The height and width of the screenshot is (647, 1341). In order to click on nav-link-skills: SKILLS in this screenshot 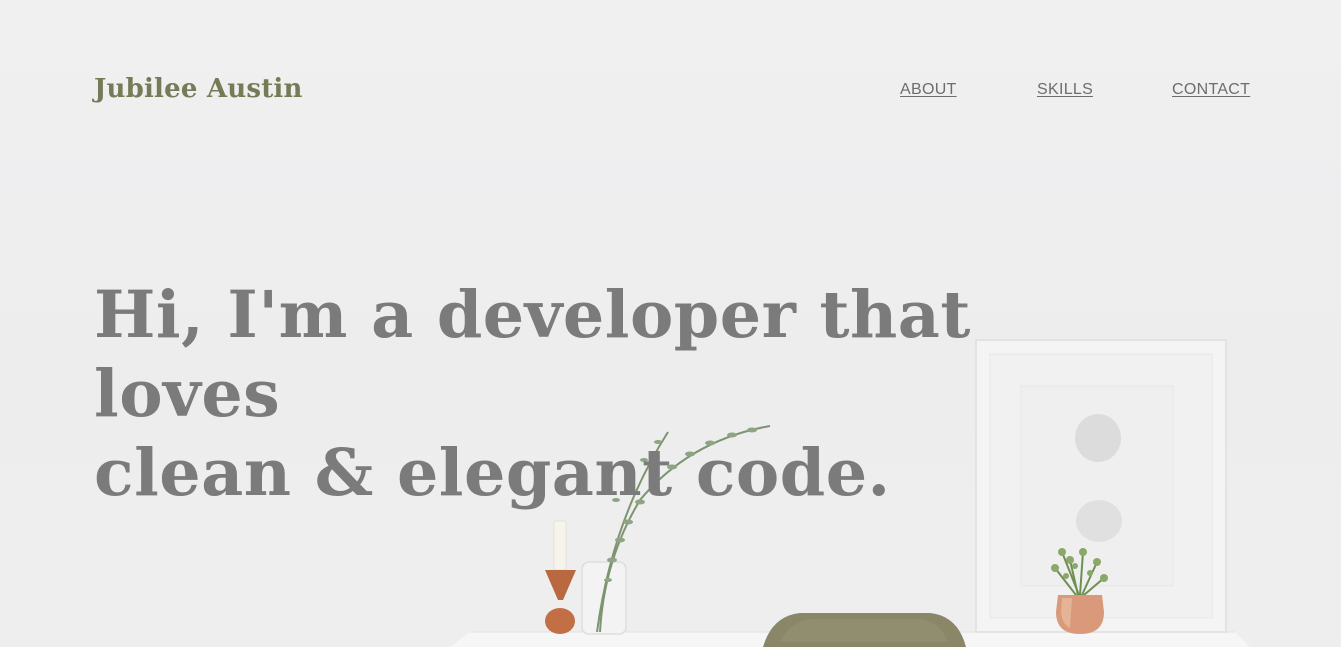, I will do `click(1065, 90)`.